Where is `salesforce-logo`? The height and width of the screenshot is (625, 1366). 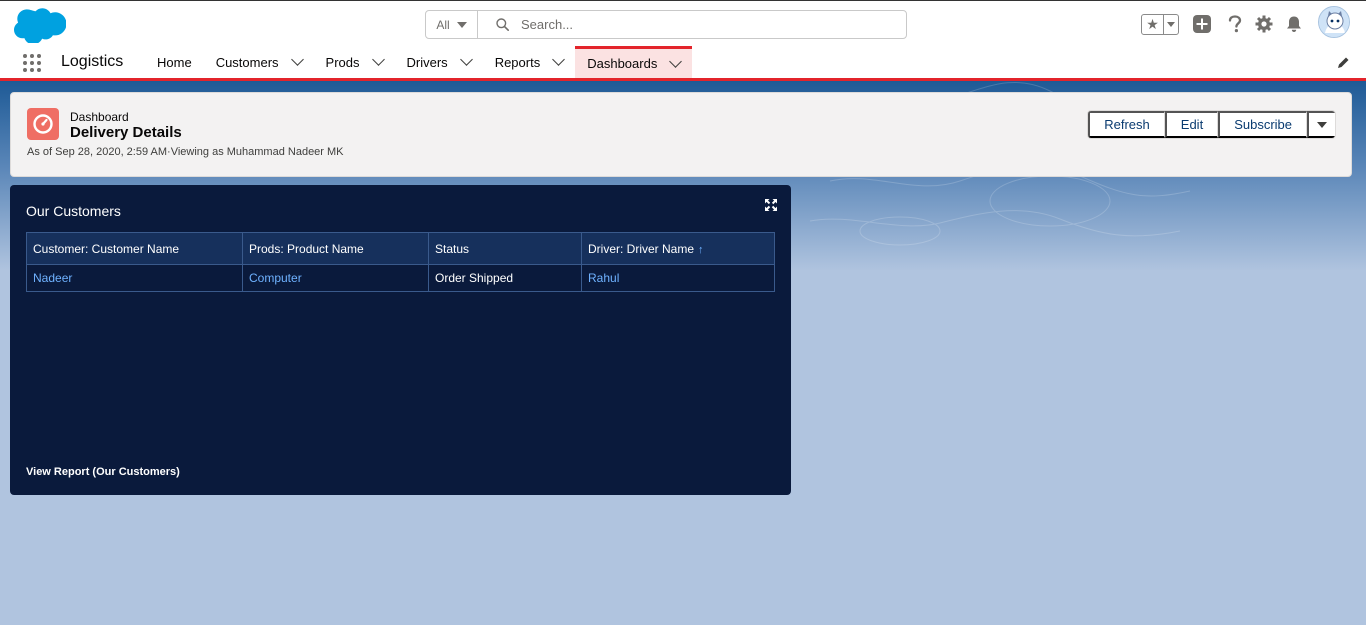
salesforce-logo is located at coordinates (40, 25).